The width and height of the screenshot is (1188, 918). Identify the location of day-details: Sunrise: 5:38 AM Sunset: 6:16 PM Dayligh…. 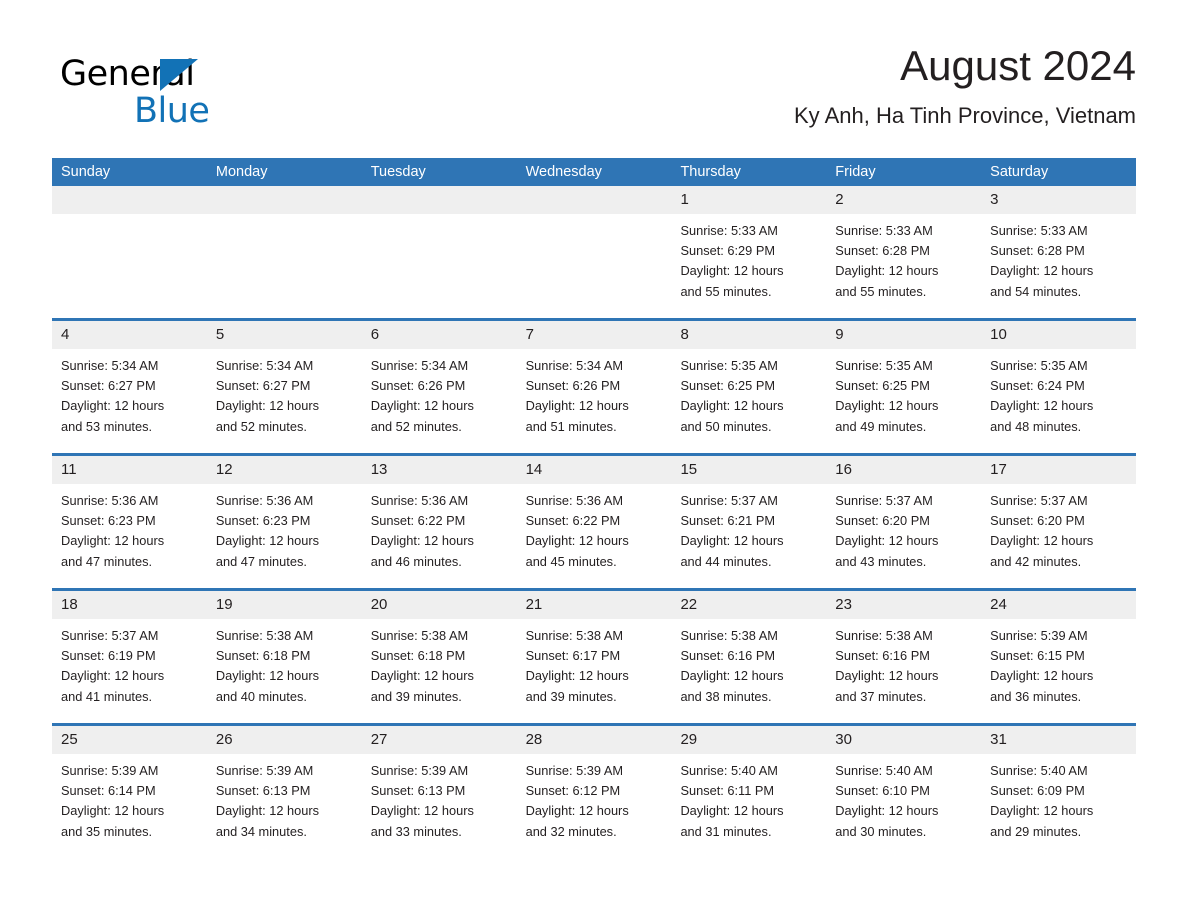
(903, 663).